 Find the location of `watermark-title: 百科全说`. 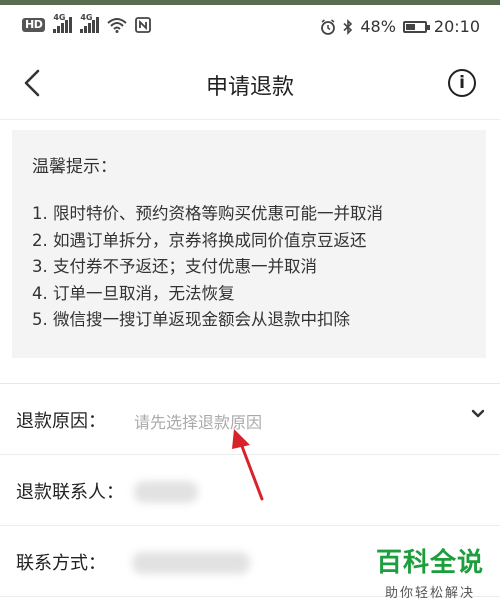

watermark-title: 百科全说 is located at coordinates (429, 563).